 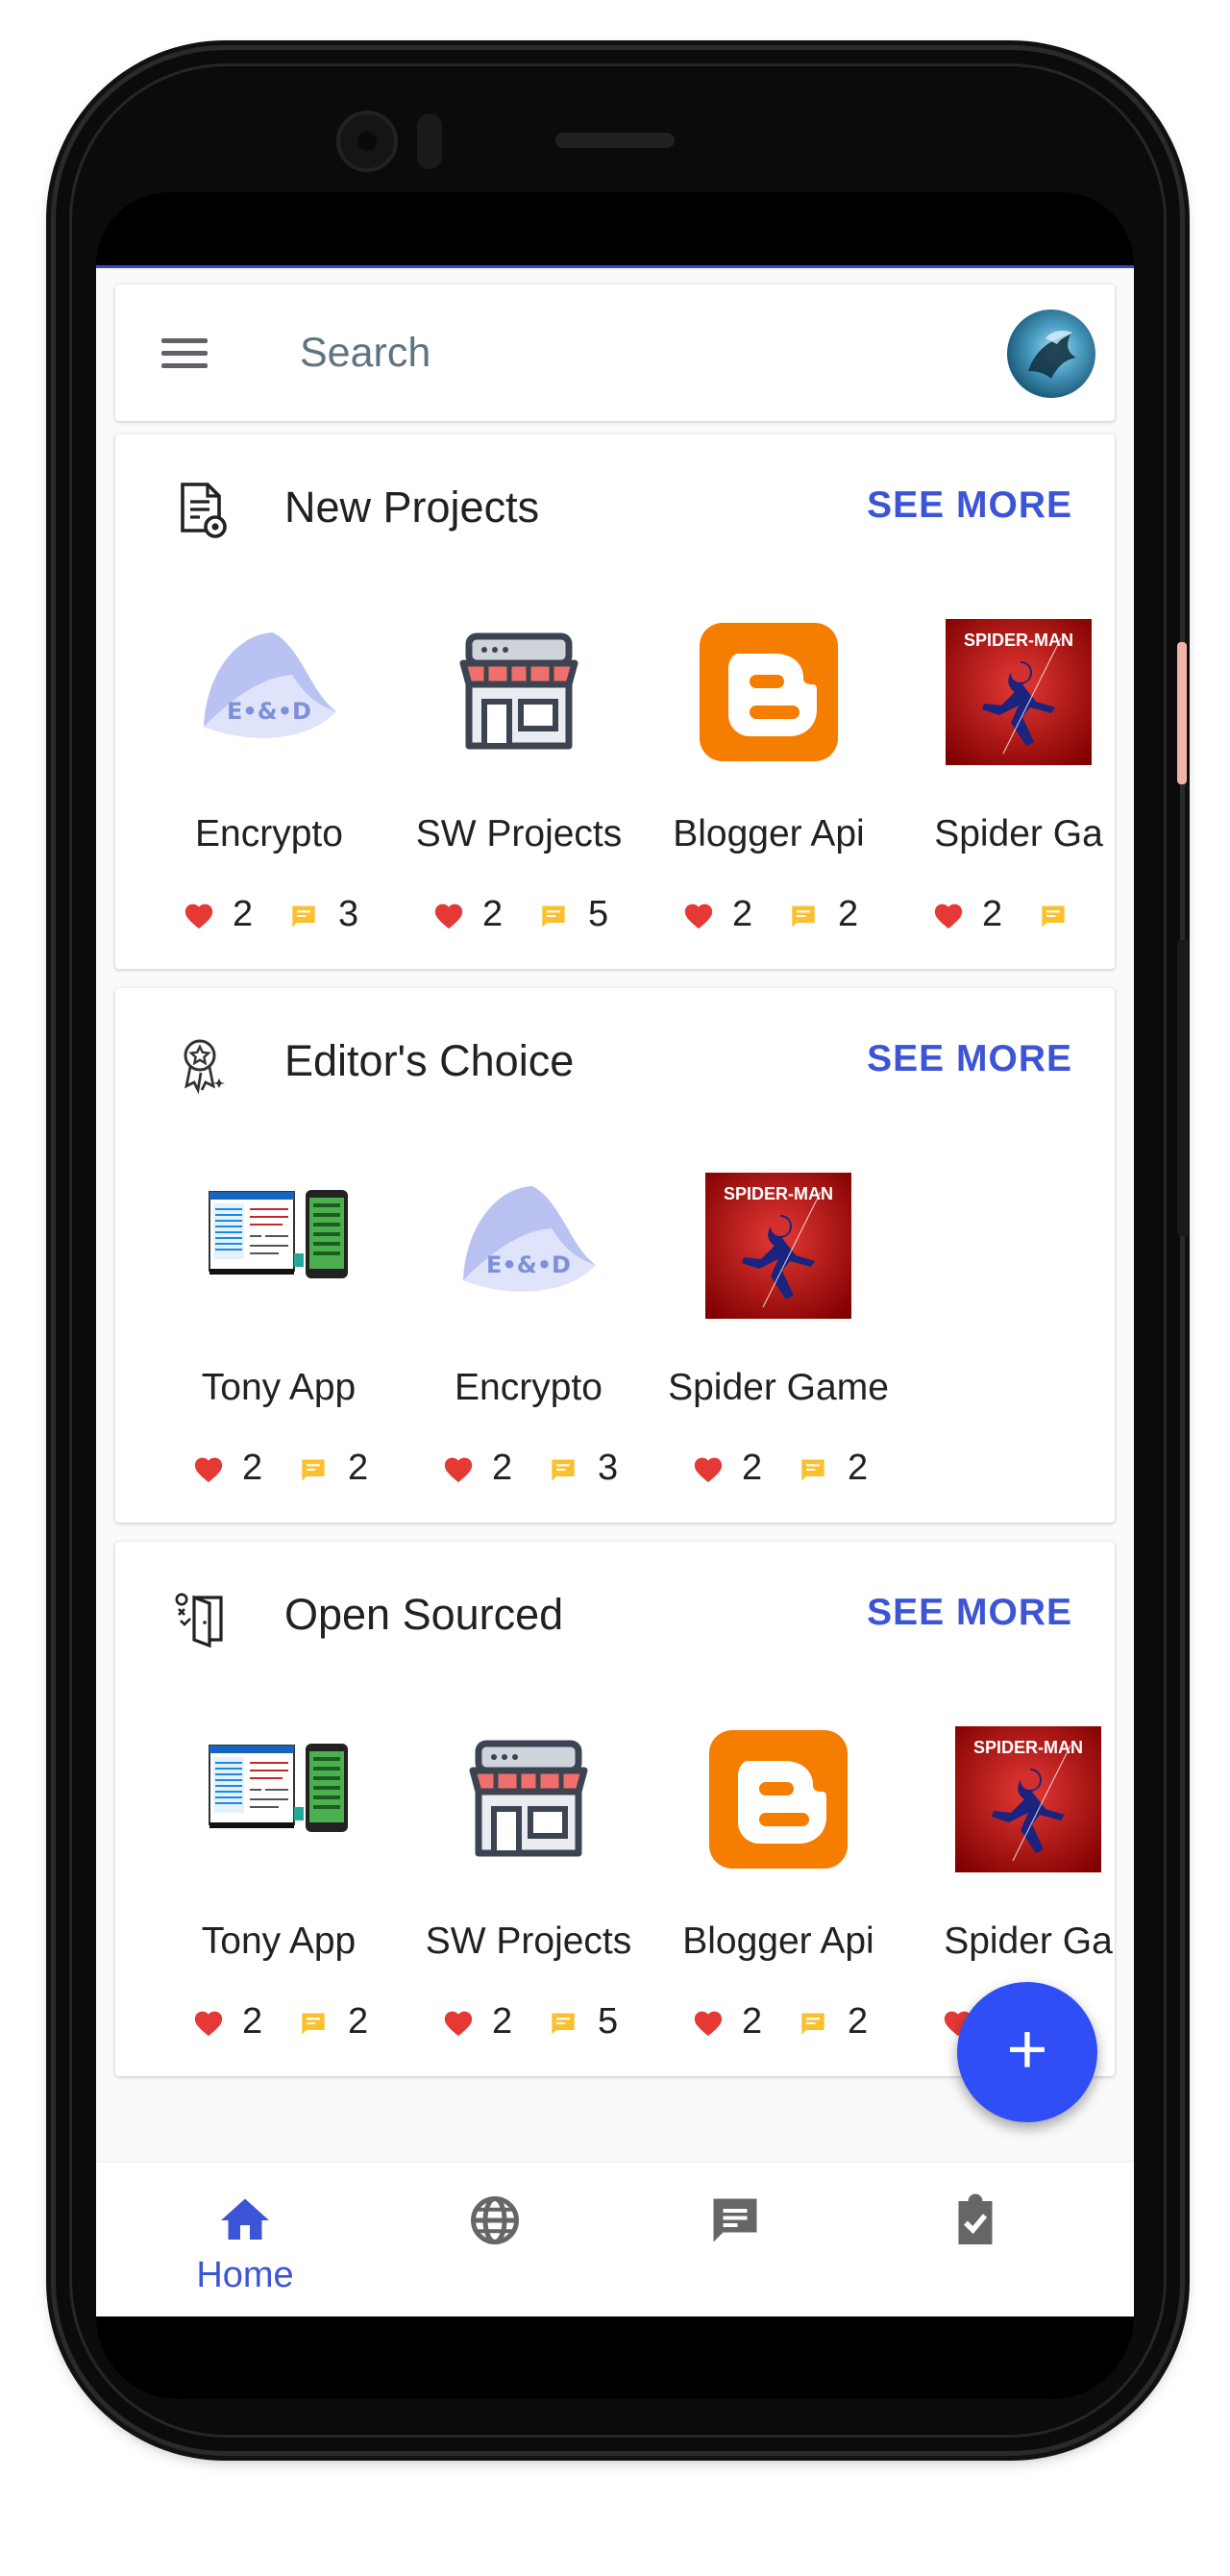 I want to click on document-gear-icon, so click(x=202, y=511).